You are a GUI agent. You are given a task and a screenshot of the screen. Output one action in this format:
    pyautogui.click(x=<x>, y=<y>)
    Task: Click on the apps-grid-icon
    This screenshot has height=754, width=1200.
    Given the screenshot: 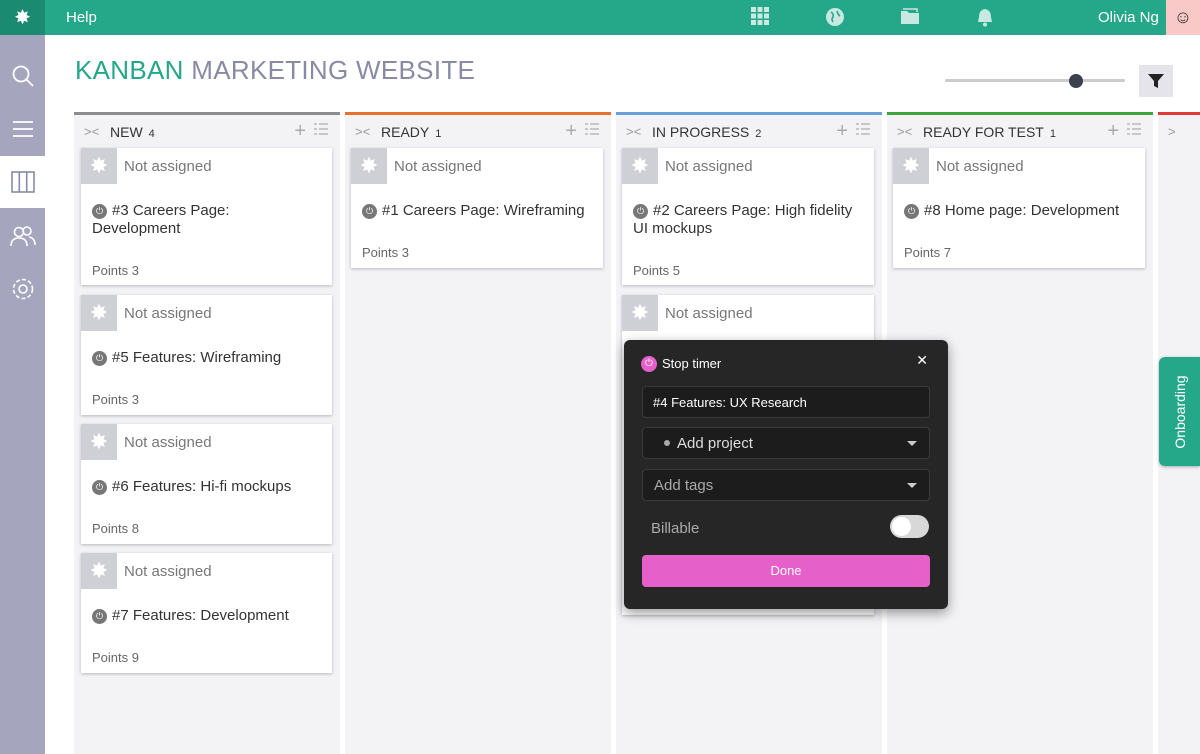 What is the action you would take?
    pyautogui.click(x=760, y=18)
    